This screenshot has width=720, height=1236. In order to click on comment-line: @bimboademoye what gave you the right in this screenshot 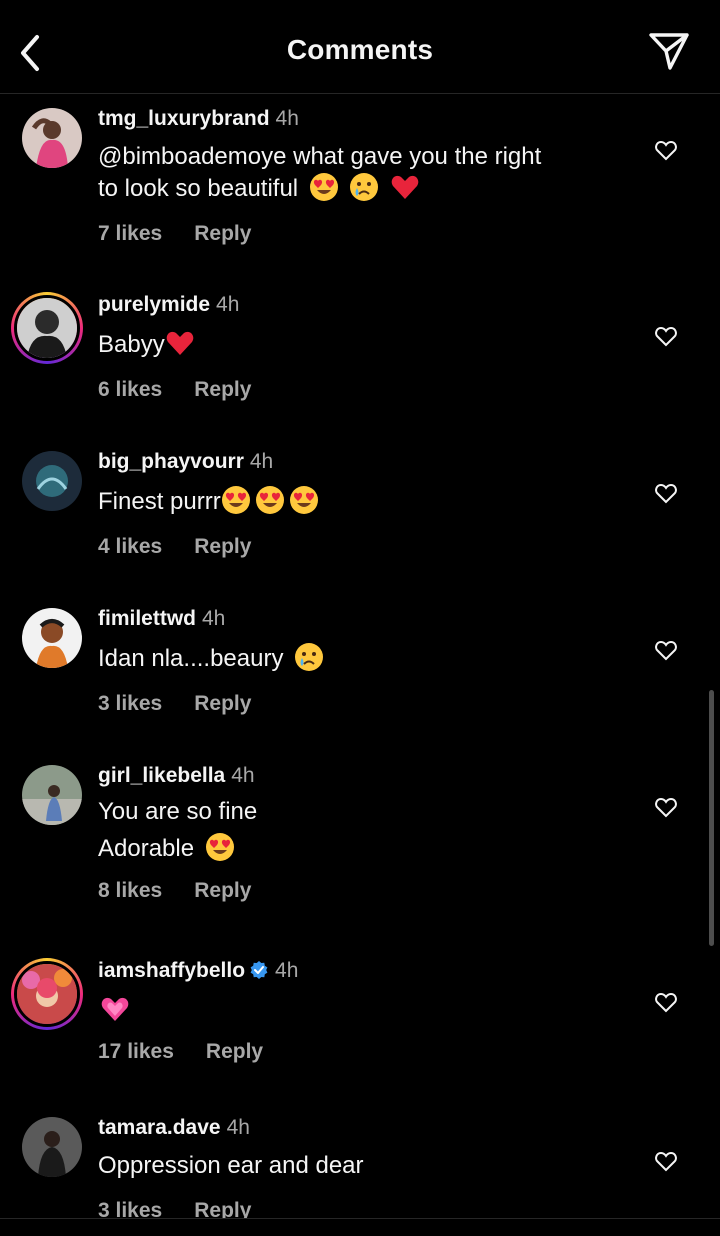, I will do `click(320, 156)`.